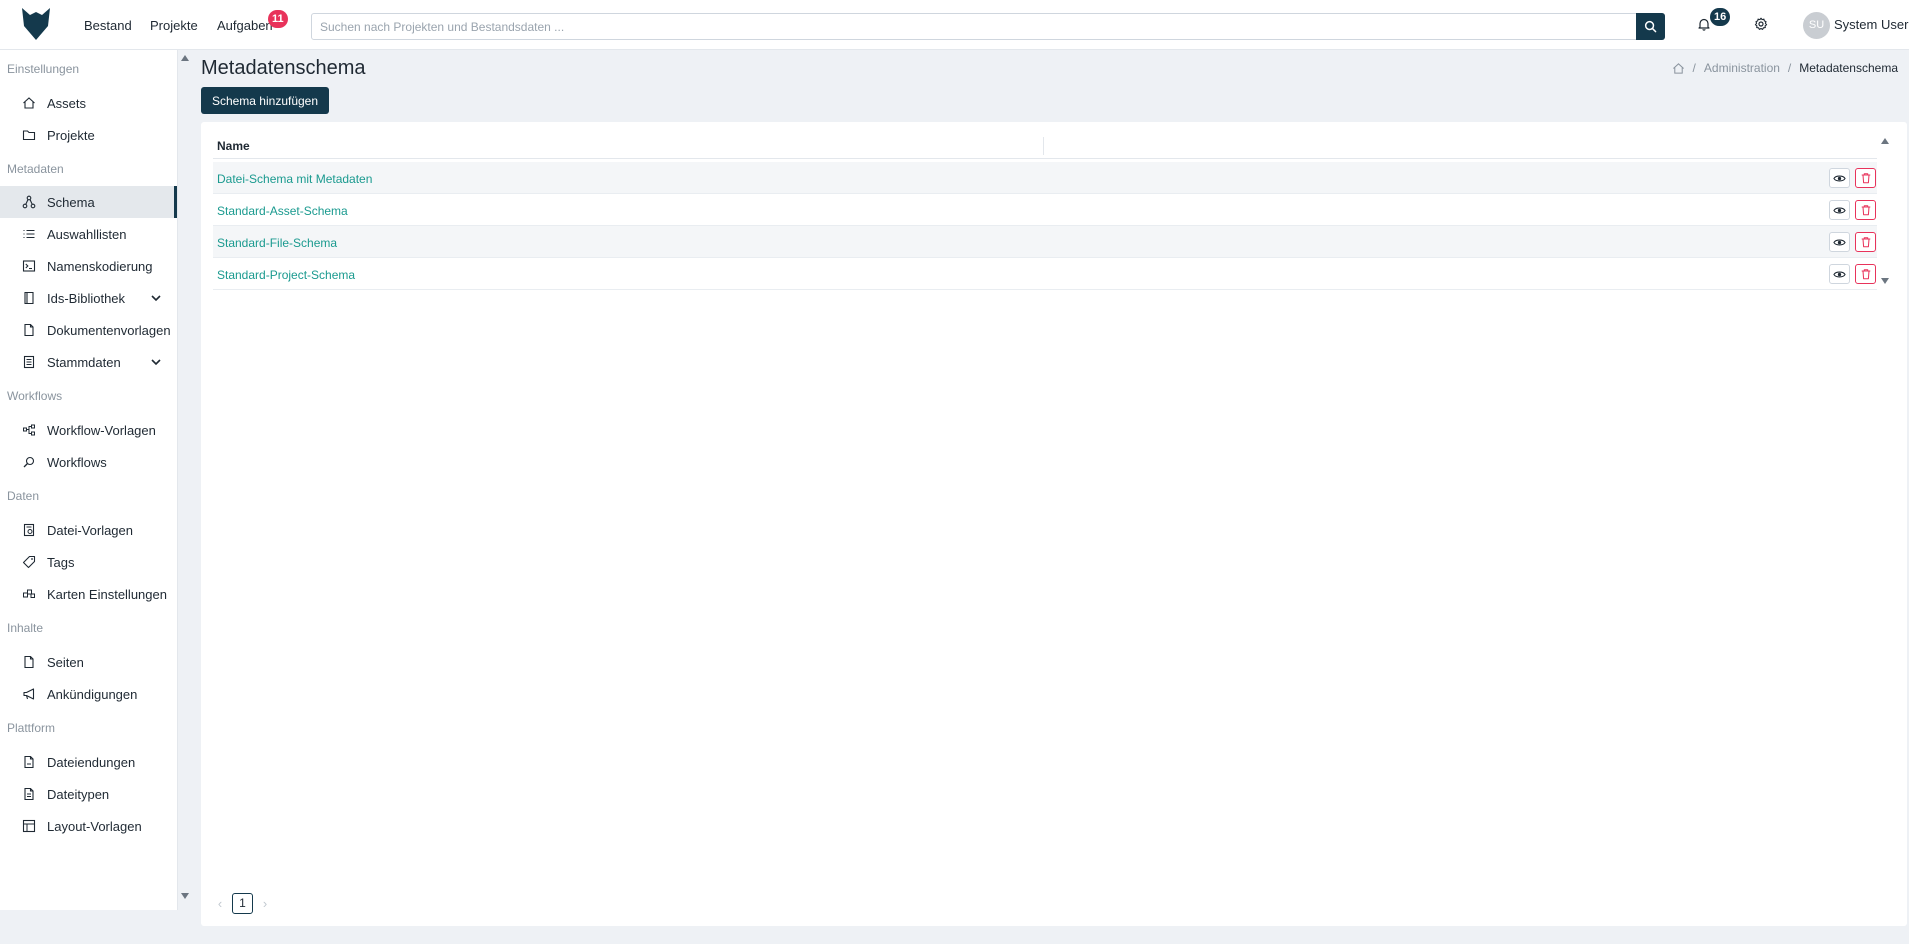  I want to click on sidebar-item-label: Auswahllisten, so click(87, 234).